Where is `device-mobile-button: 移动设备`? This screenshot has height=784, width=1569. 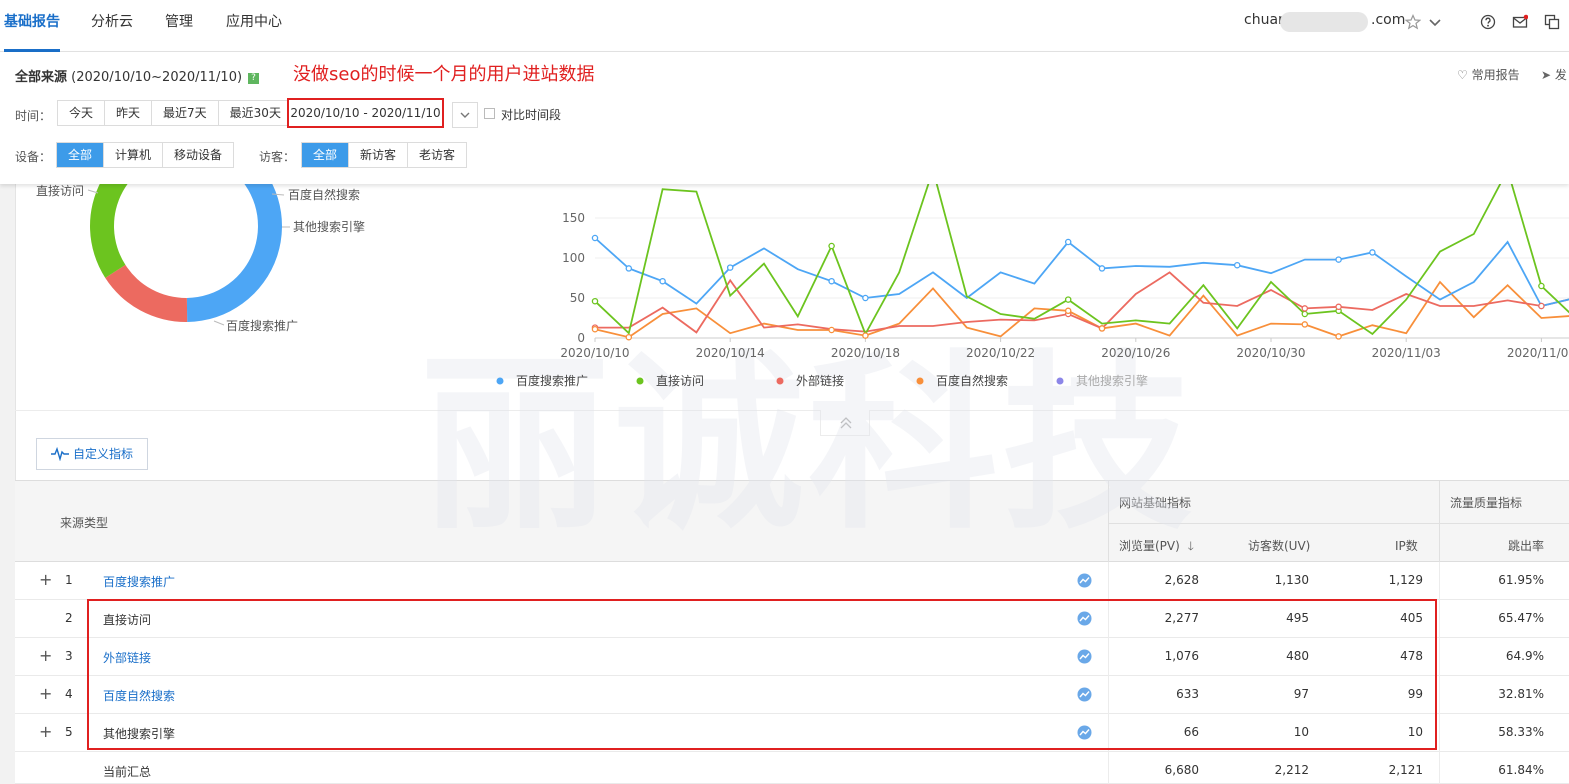
device-mobile-button: 移动设备 is located at coordinates (198, 155).